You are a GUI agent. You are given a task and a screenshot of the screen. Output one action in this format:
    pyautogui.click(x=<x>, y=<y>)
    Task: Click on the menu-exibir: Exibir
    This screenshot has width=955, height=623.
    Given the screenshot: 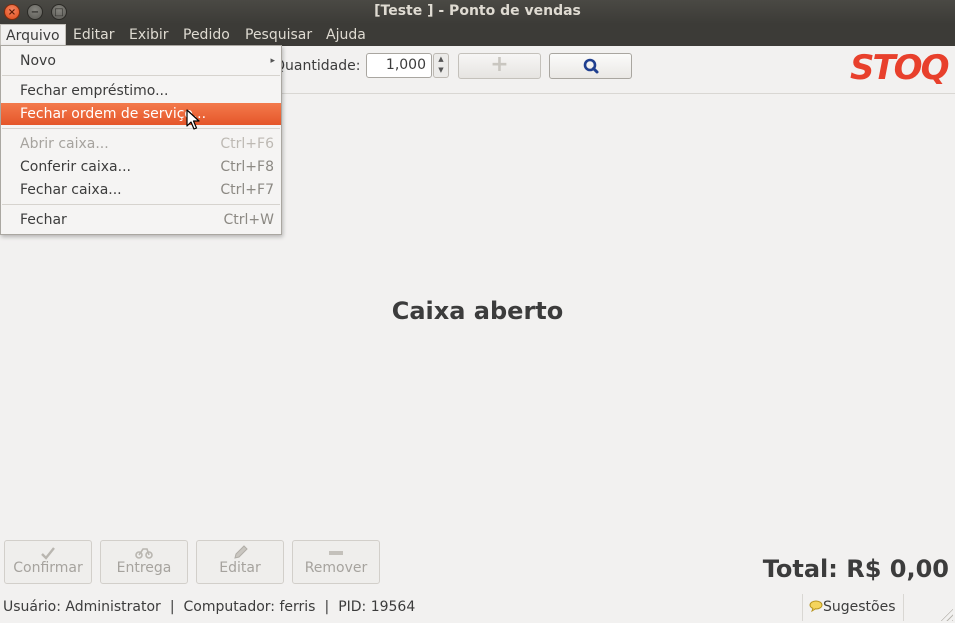 What is the action you would take?
    pyautogui.click(x=149, y=35)
    